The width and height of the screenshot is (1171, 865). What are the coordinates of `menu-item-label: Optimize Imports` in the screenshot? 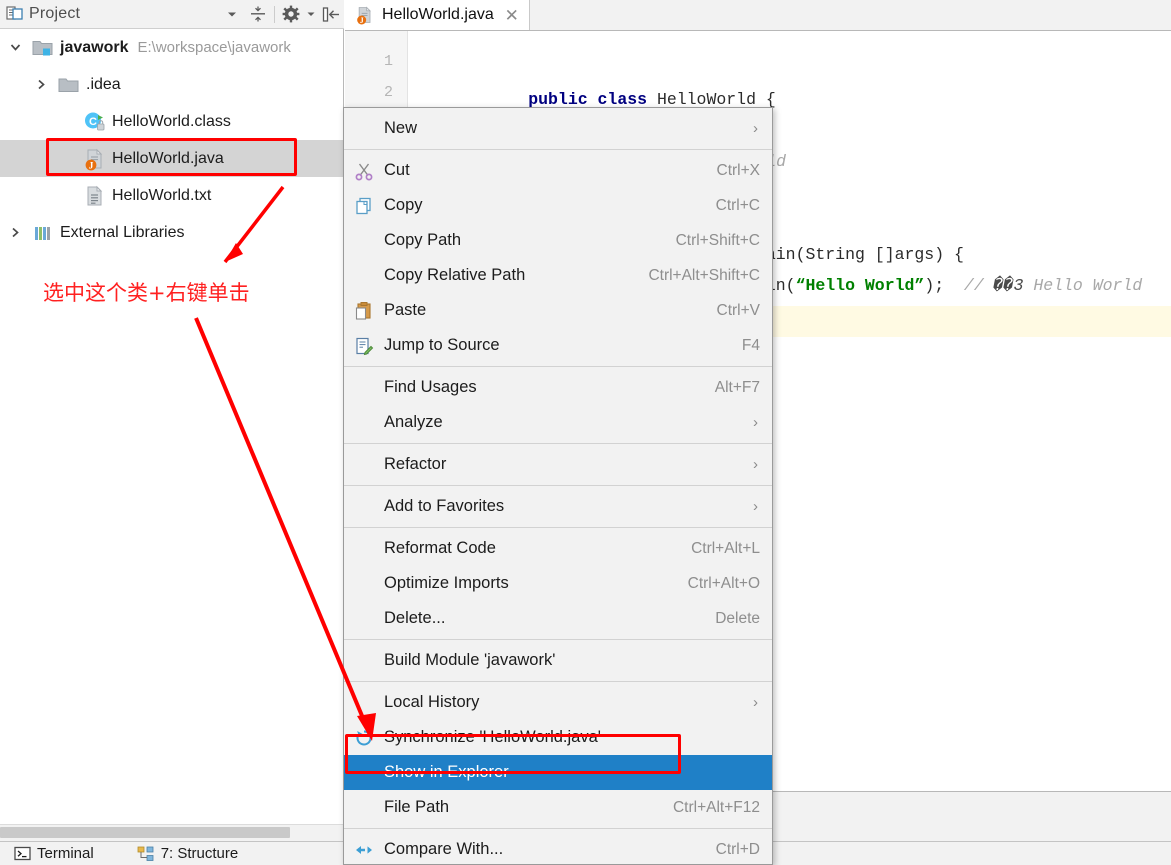 It's located at (446, 583).